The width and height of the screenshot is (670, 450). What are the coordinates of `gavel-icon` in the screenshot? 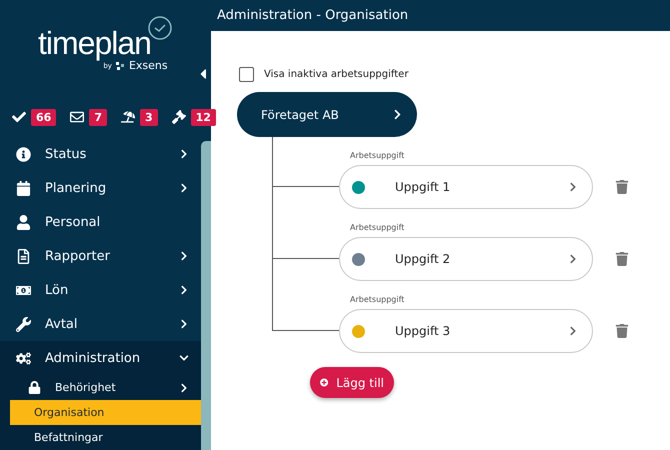 It's located at (179, 117).